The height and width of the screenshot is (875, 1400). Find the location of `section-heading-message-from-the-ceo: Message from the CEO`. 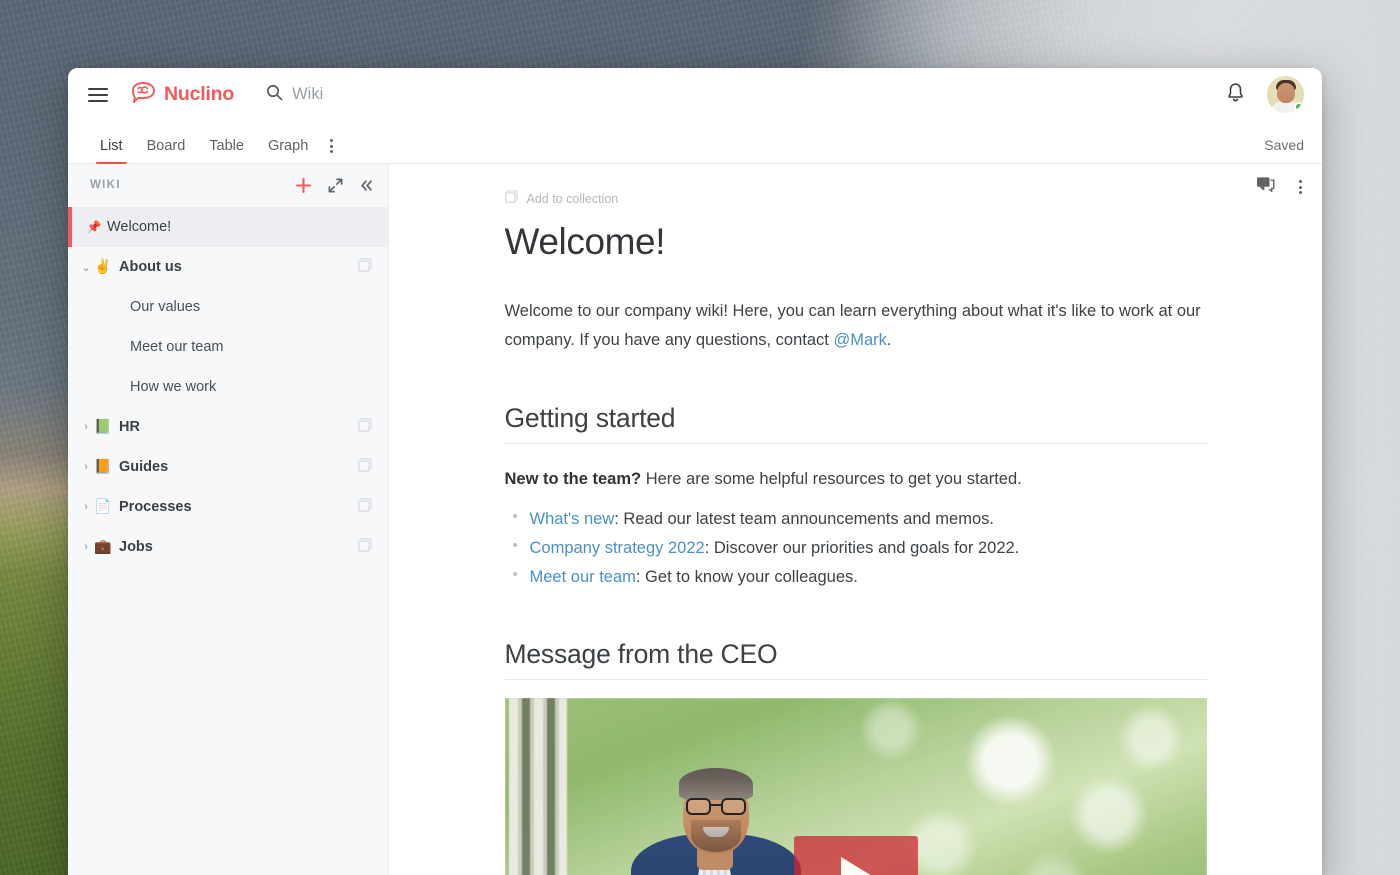

section-heading-message-from-the-ceo: Message from the CEO is located at coordinates (855, 659).